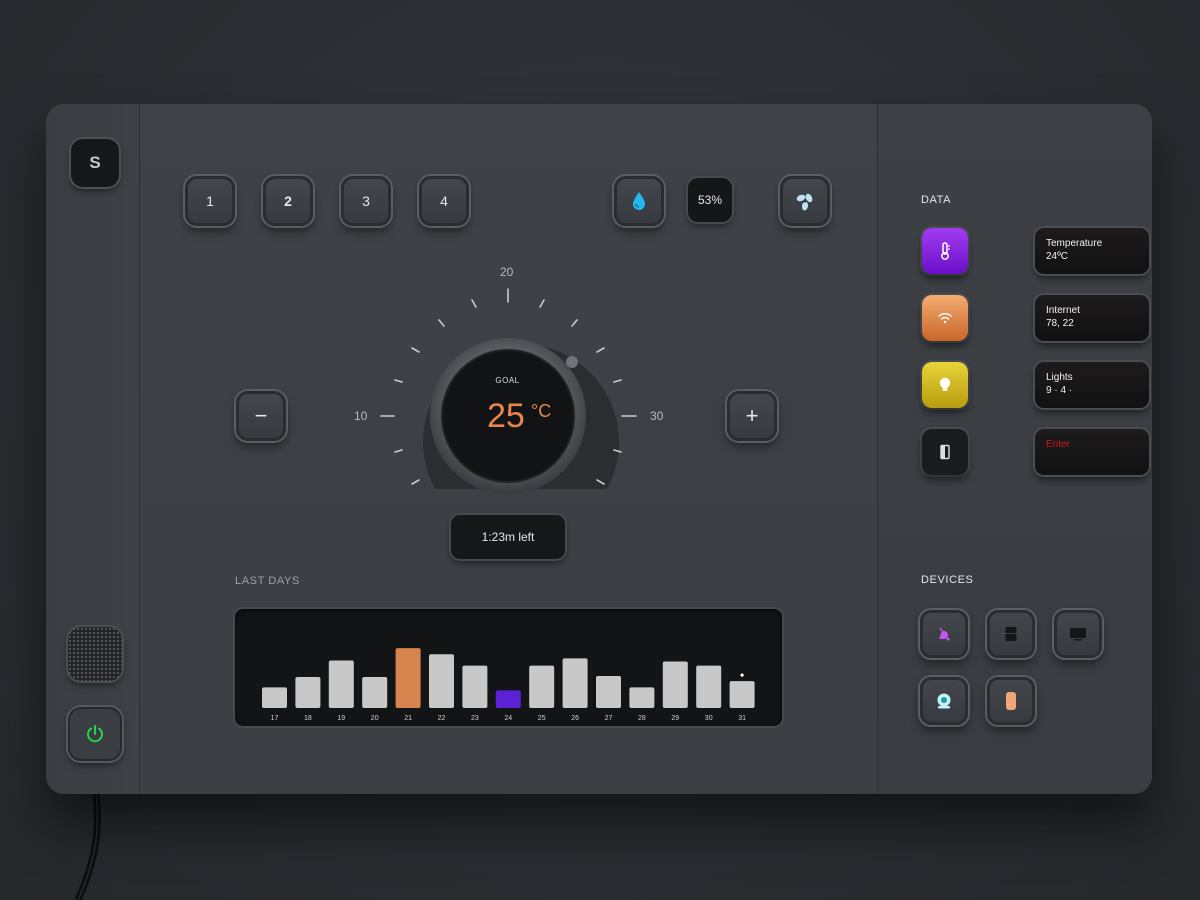 The width and height of the screenshot is (1200, 900). What do you see at coordinates (442, 718) in the screenshot?
I see `chart-tick-label: 22` at bounding box center [442, 718].